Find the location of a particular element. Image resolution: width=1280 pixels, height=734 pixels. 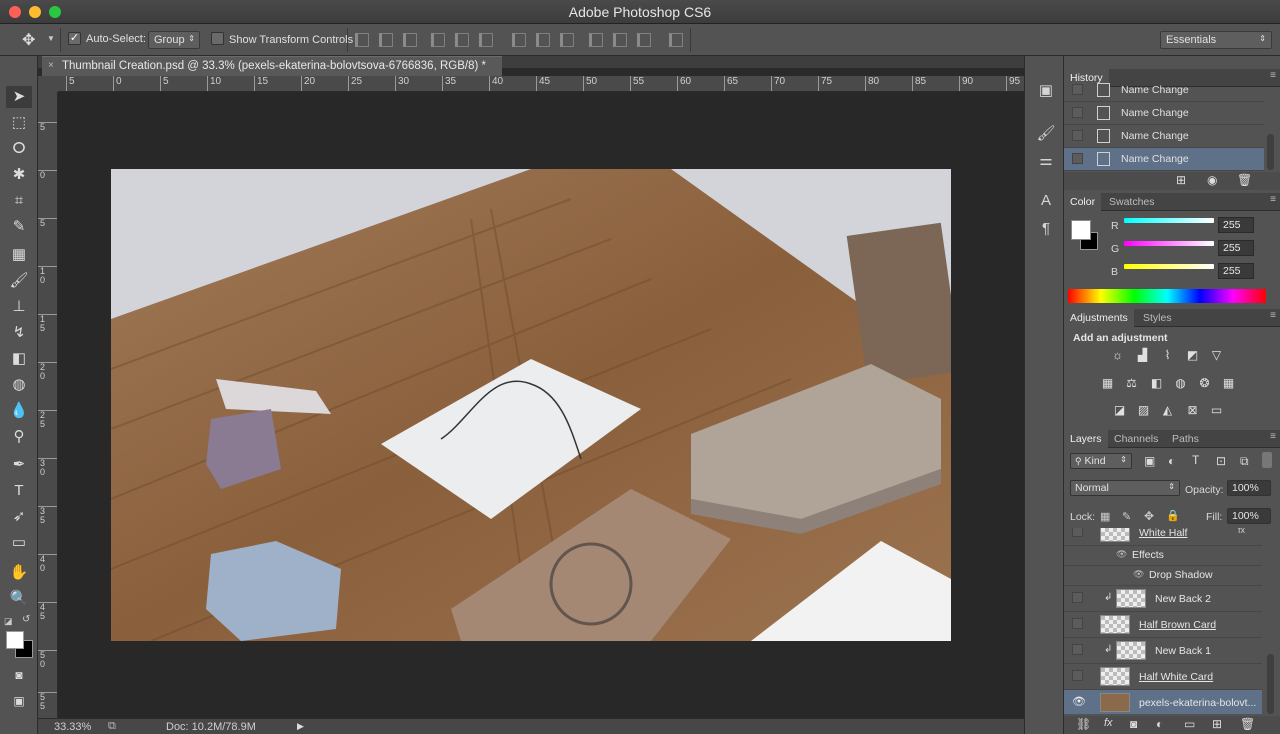

type-tool-icon: T is located at coordinates (19, 491).